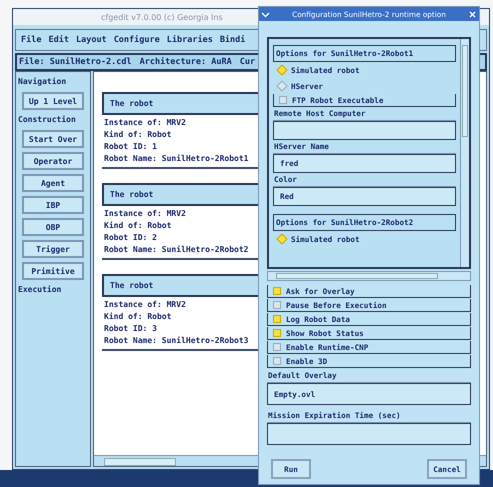 The height and width of the screenshot is (487, 493). What do you see at coordinates (53, 227) in the screenshot?
I see `sidebar-button: OBP` at bounding box center [53, 227].